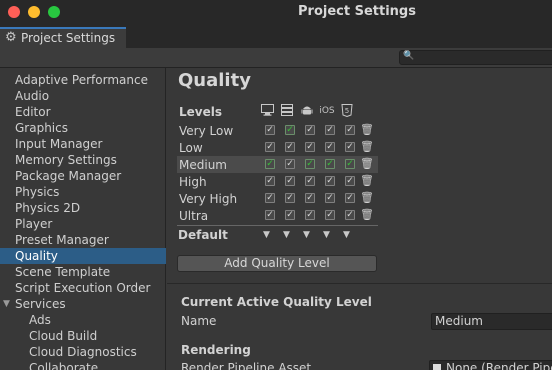  I want to click on sidebar-item-label: Collaborate, so click(64, 365).